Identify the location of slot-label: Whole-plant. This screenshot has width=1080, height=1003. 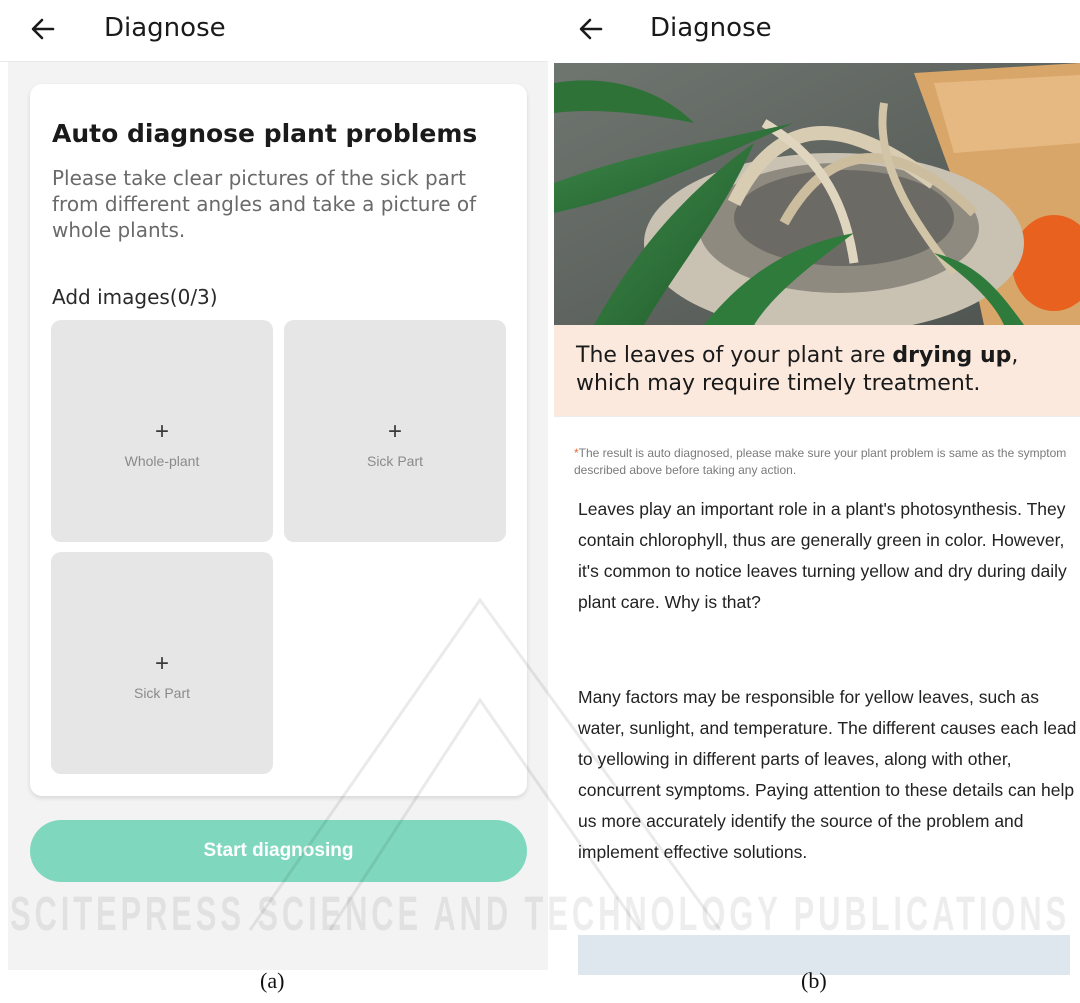
(162, 461).